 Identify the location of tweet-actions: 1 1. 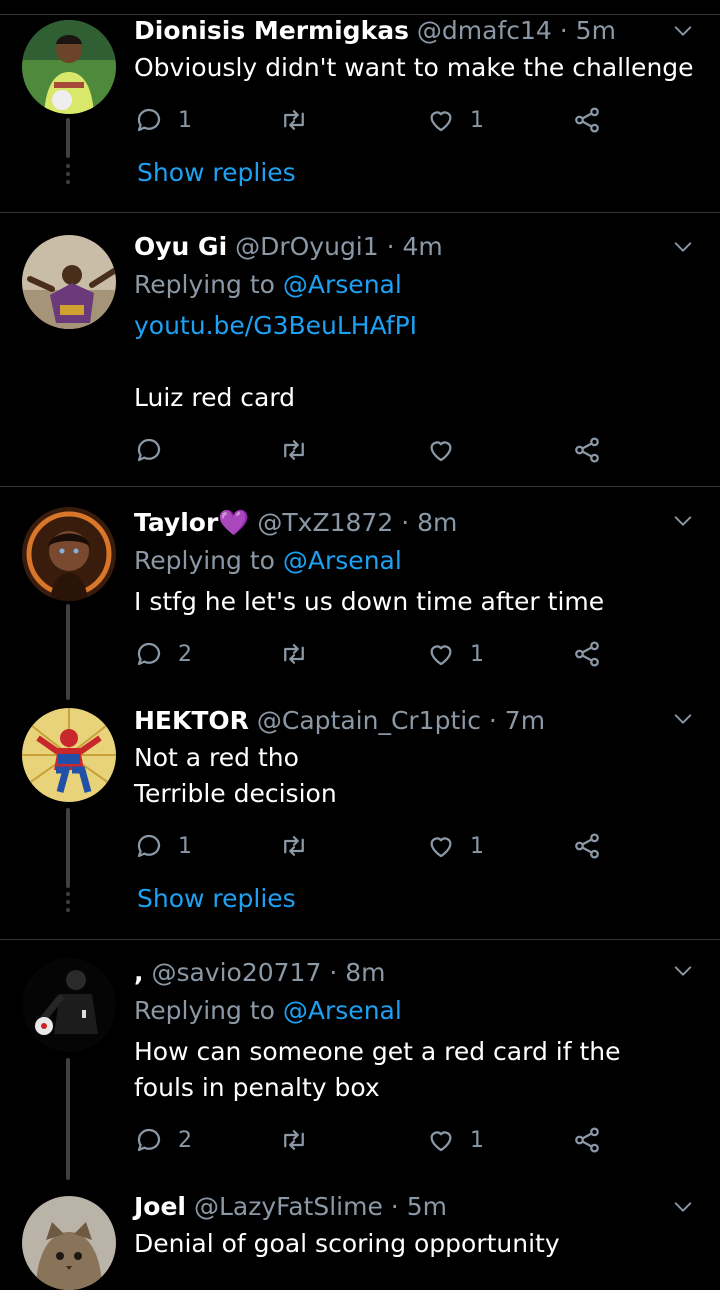
(374, 120).